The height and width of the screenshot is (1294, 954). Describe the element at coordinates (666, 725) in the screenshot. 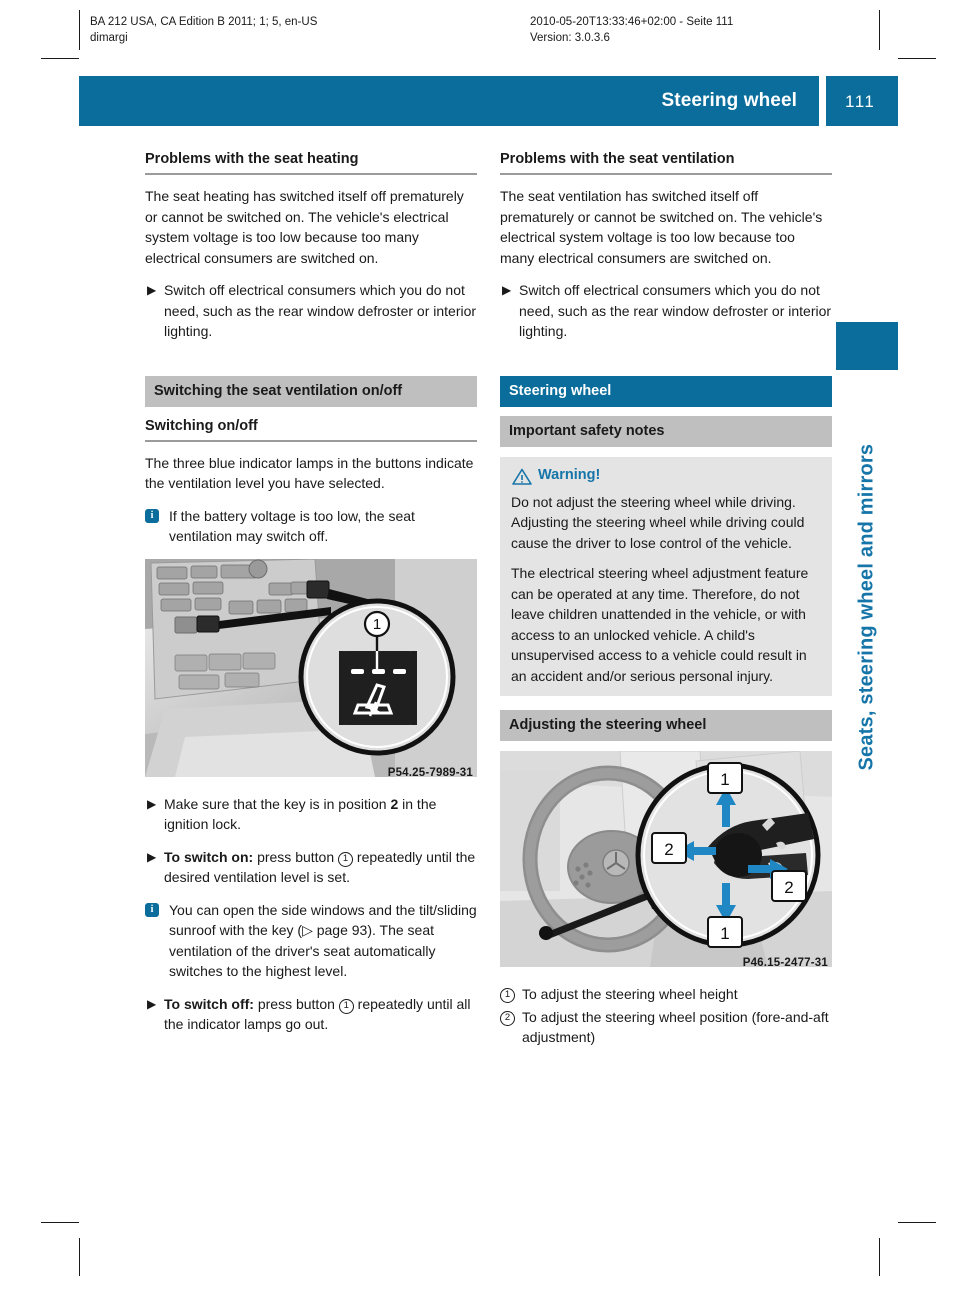

I see `right-section-bar-adjusting: Adjusting the steering wheel` at that location.